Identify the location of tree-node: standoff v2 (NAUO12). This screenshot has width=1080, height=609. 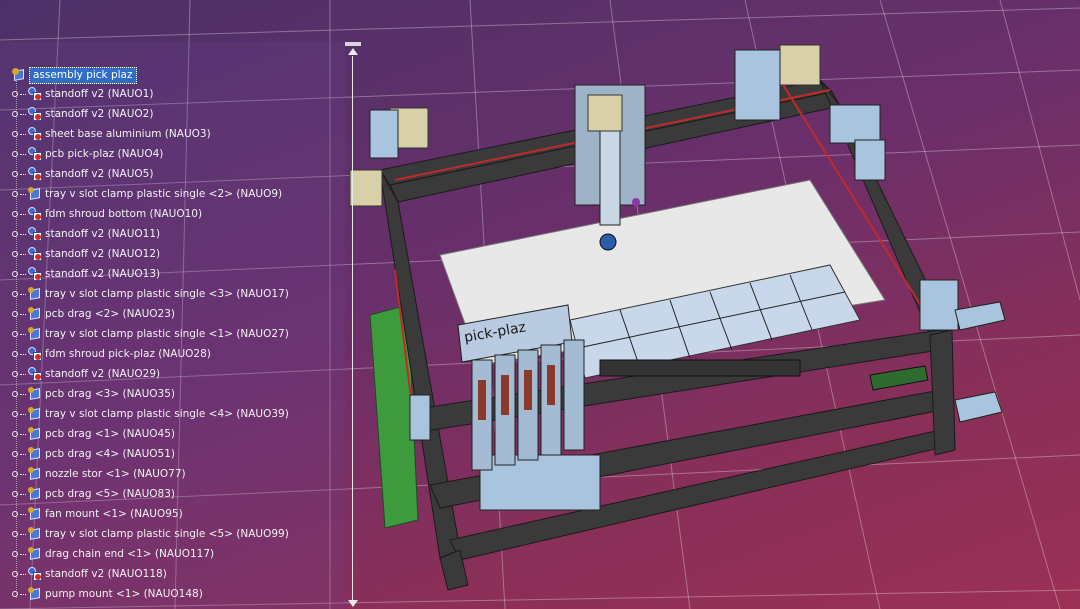
(150, 254).